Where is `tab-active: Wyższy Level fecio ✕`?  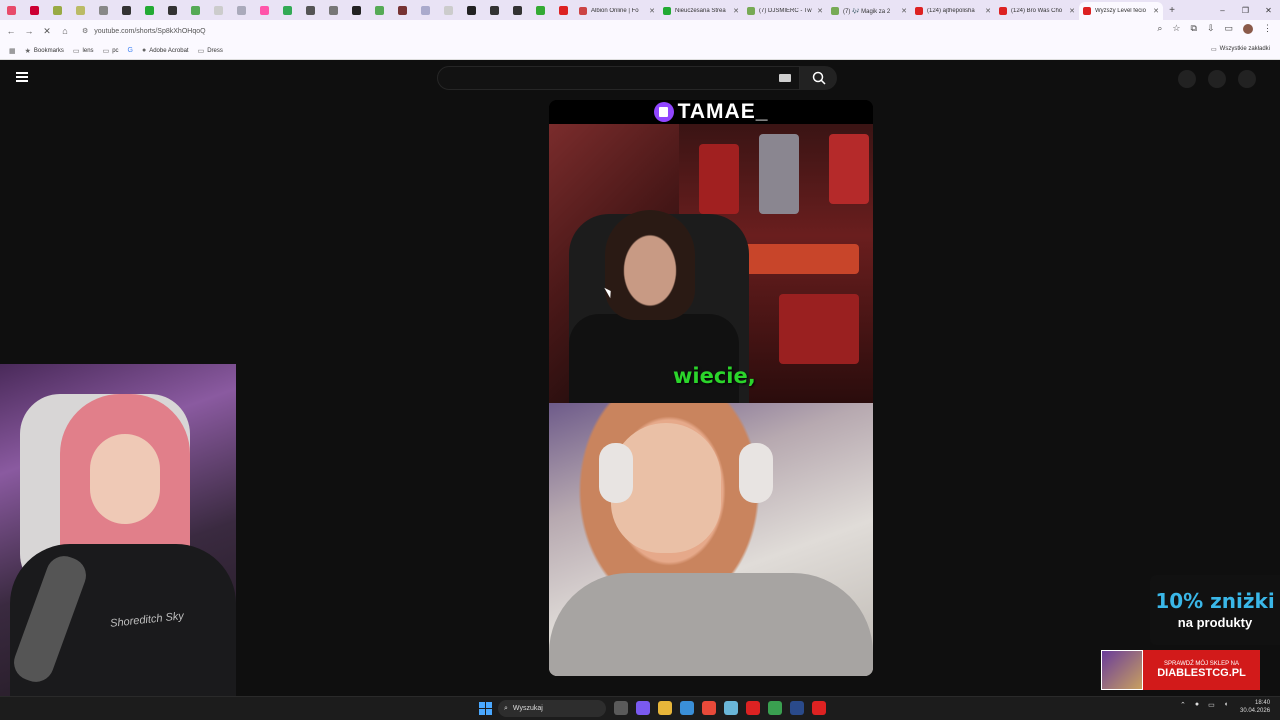 tab-active: Wyższy Level fecio ✕ is located at coordinates (1121, 11).